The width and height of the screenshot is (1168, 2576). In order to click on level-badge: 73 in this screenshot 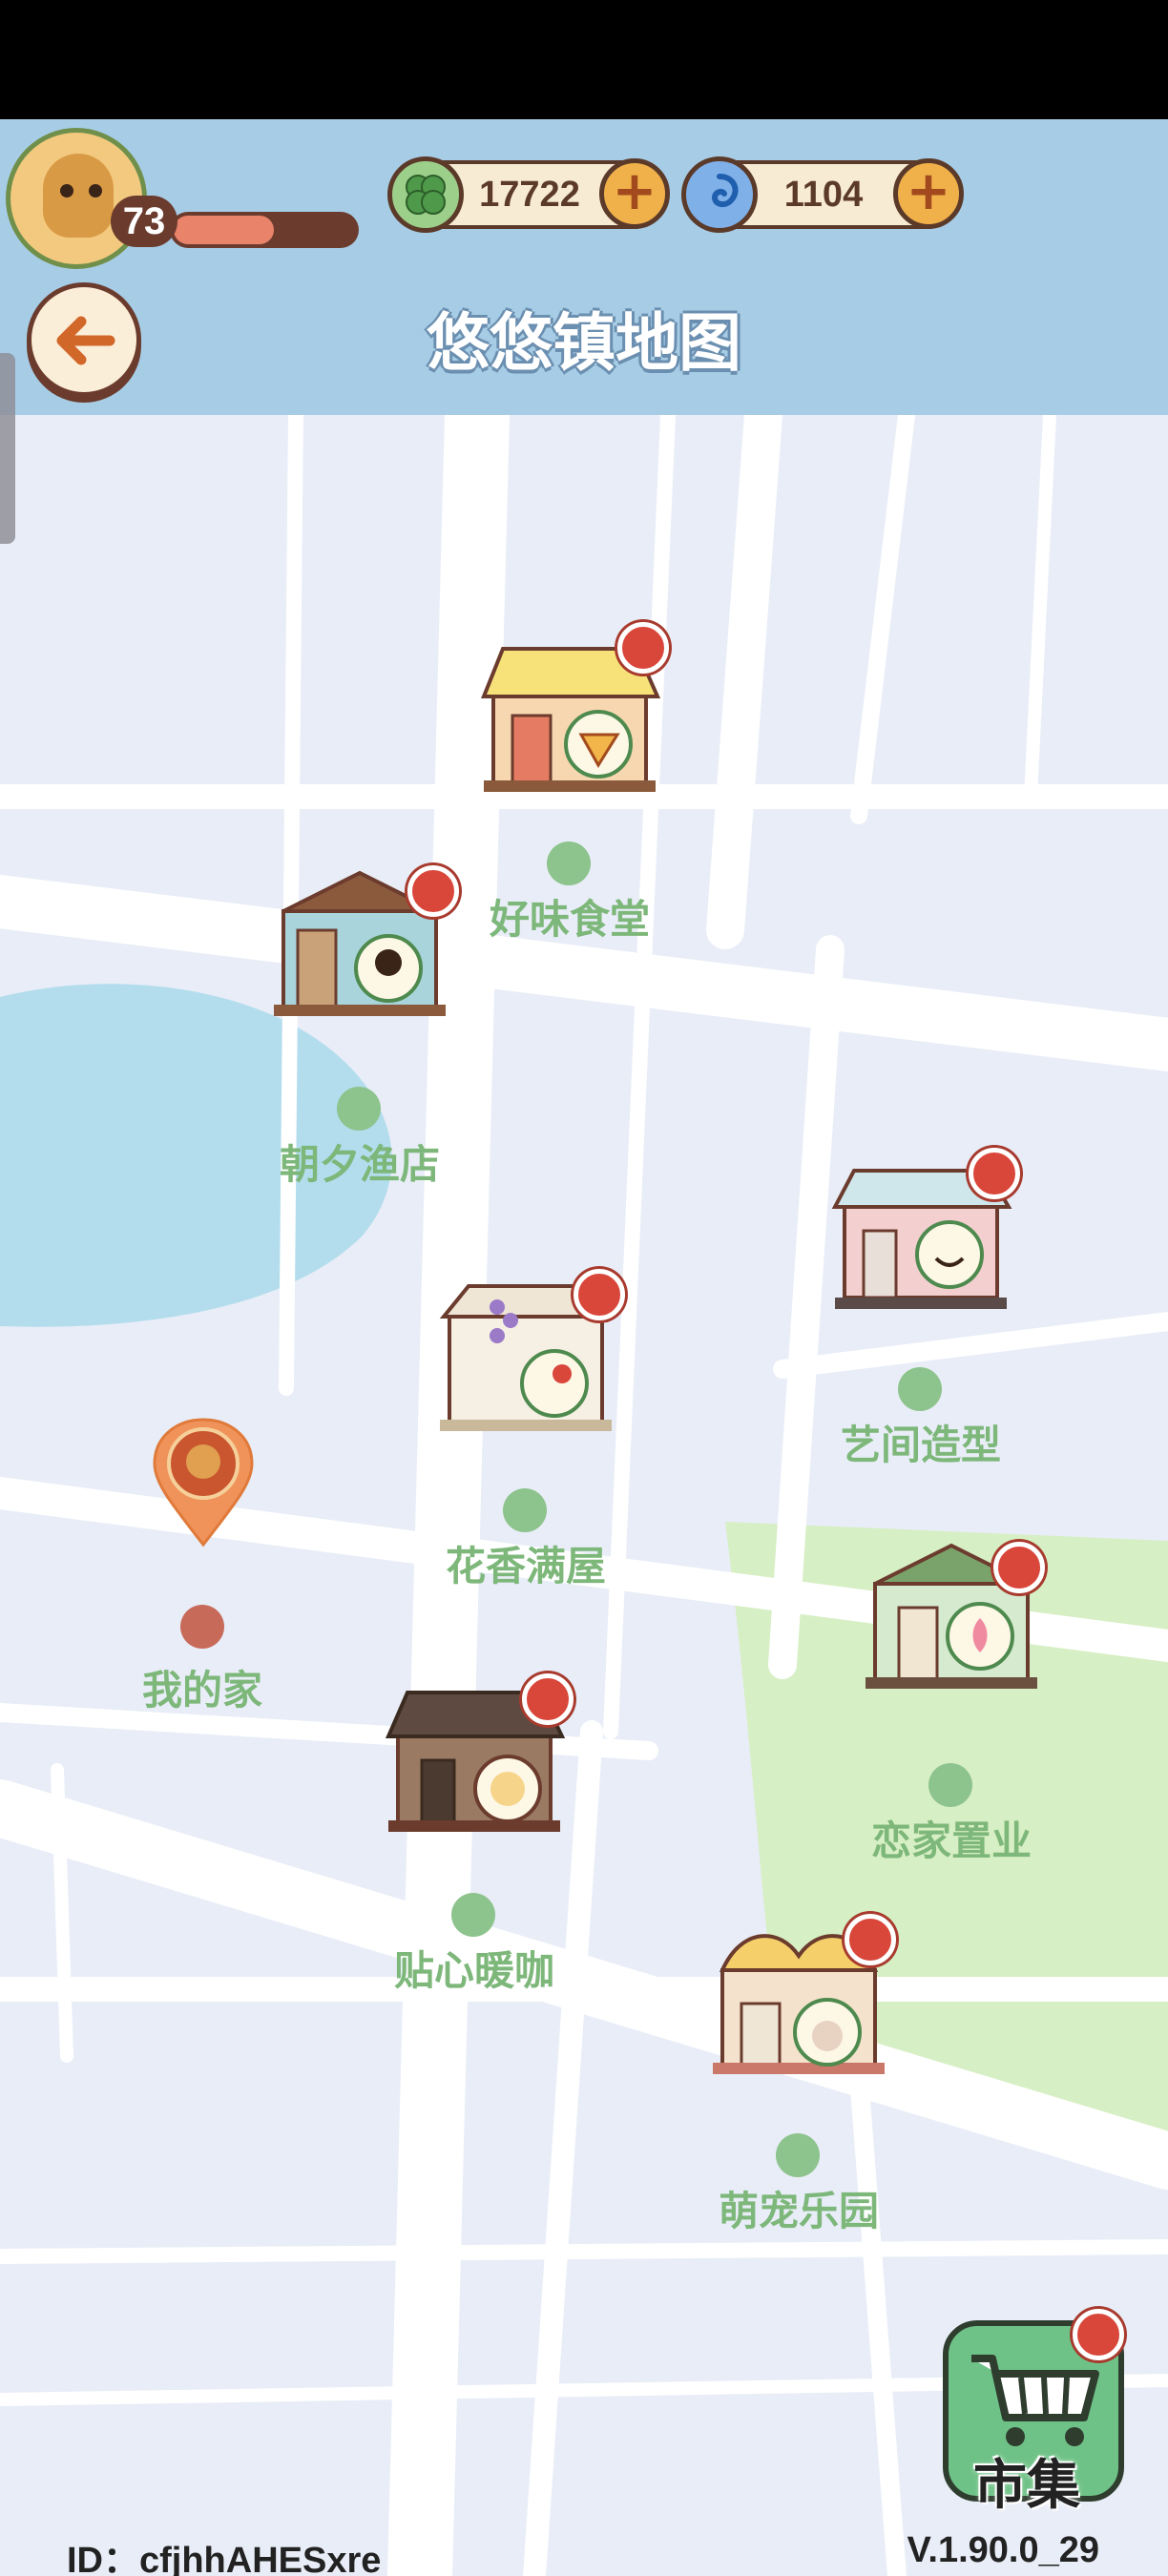, I will do `click(144, 221)`.